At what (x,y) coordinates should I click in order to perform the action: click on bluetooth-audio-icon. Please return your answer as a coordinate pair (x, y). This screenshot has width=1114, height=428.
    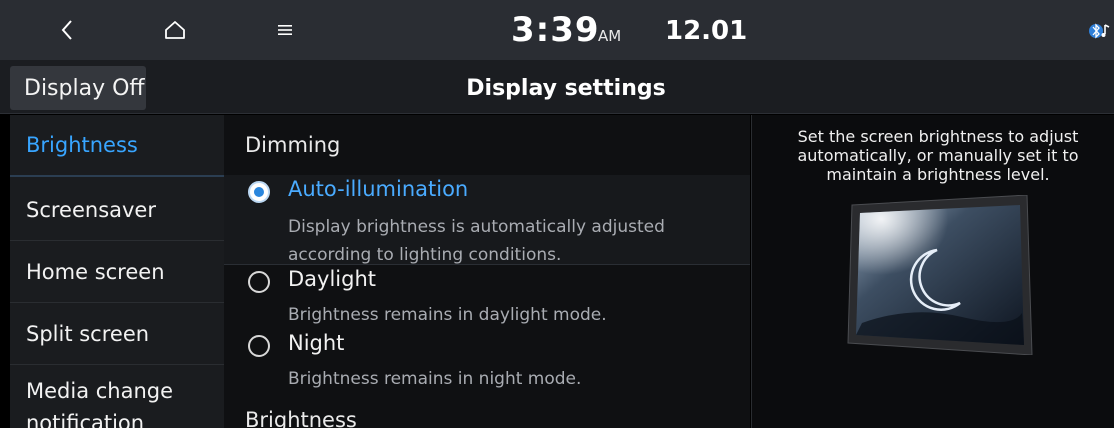
    Looking at the image, I should click on (1101, 31).